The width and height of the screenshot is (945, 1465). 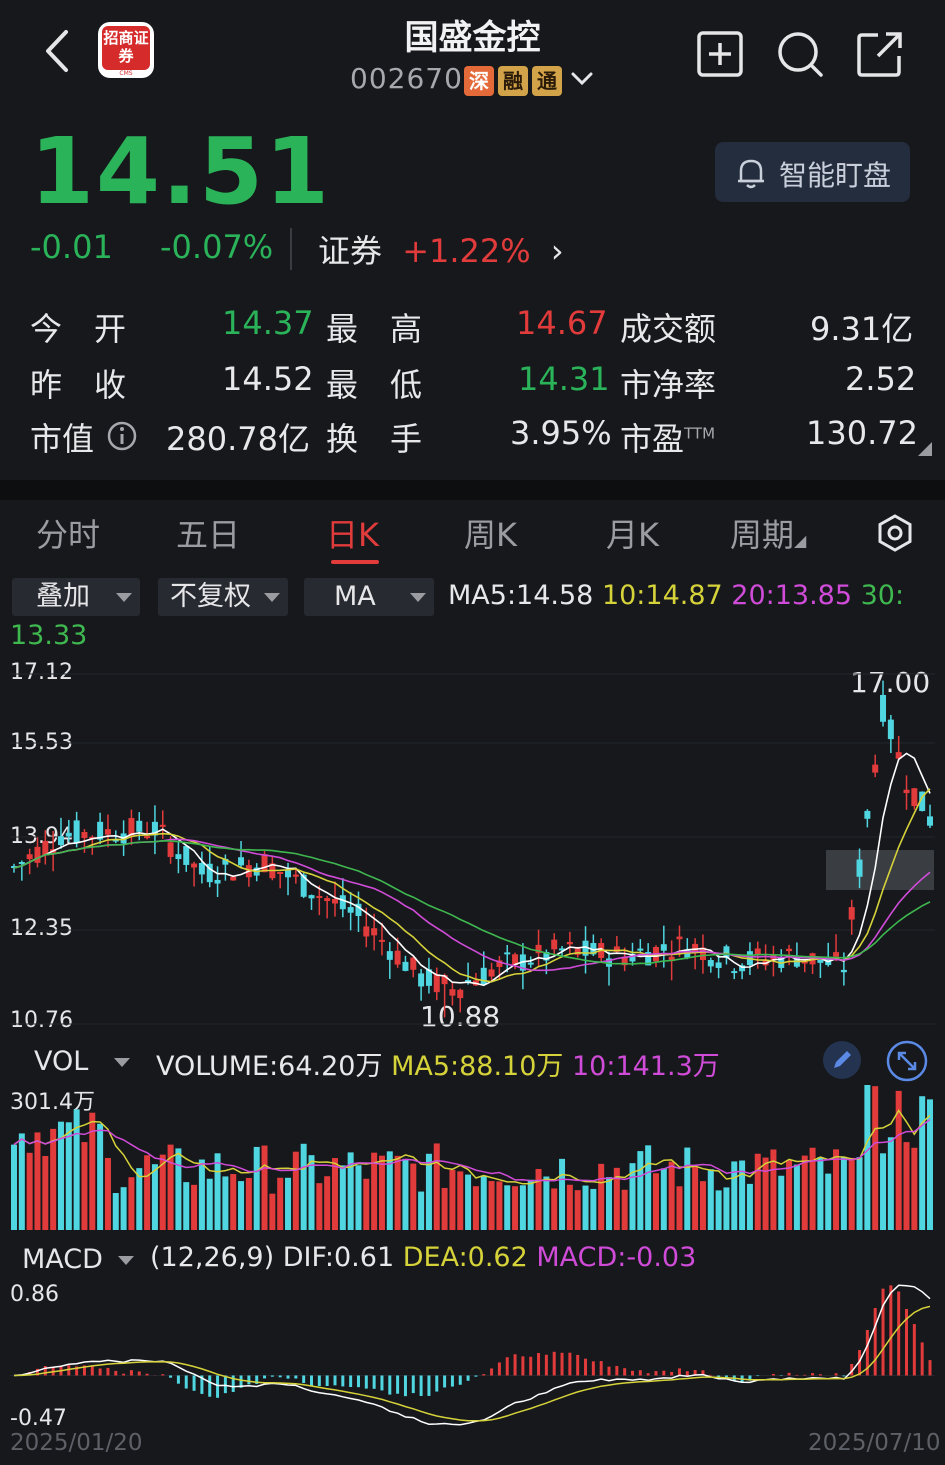 I want to click on tag-shenzhen: 深, so click(x=479, y=81).